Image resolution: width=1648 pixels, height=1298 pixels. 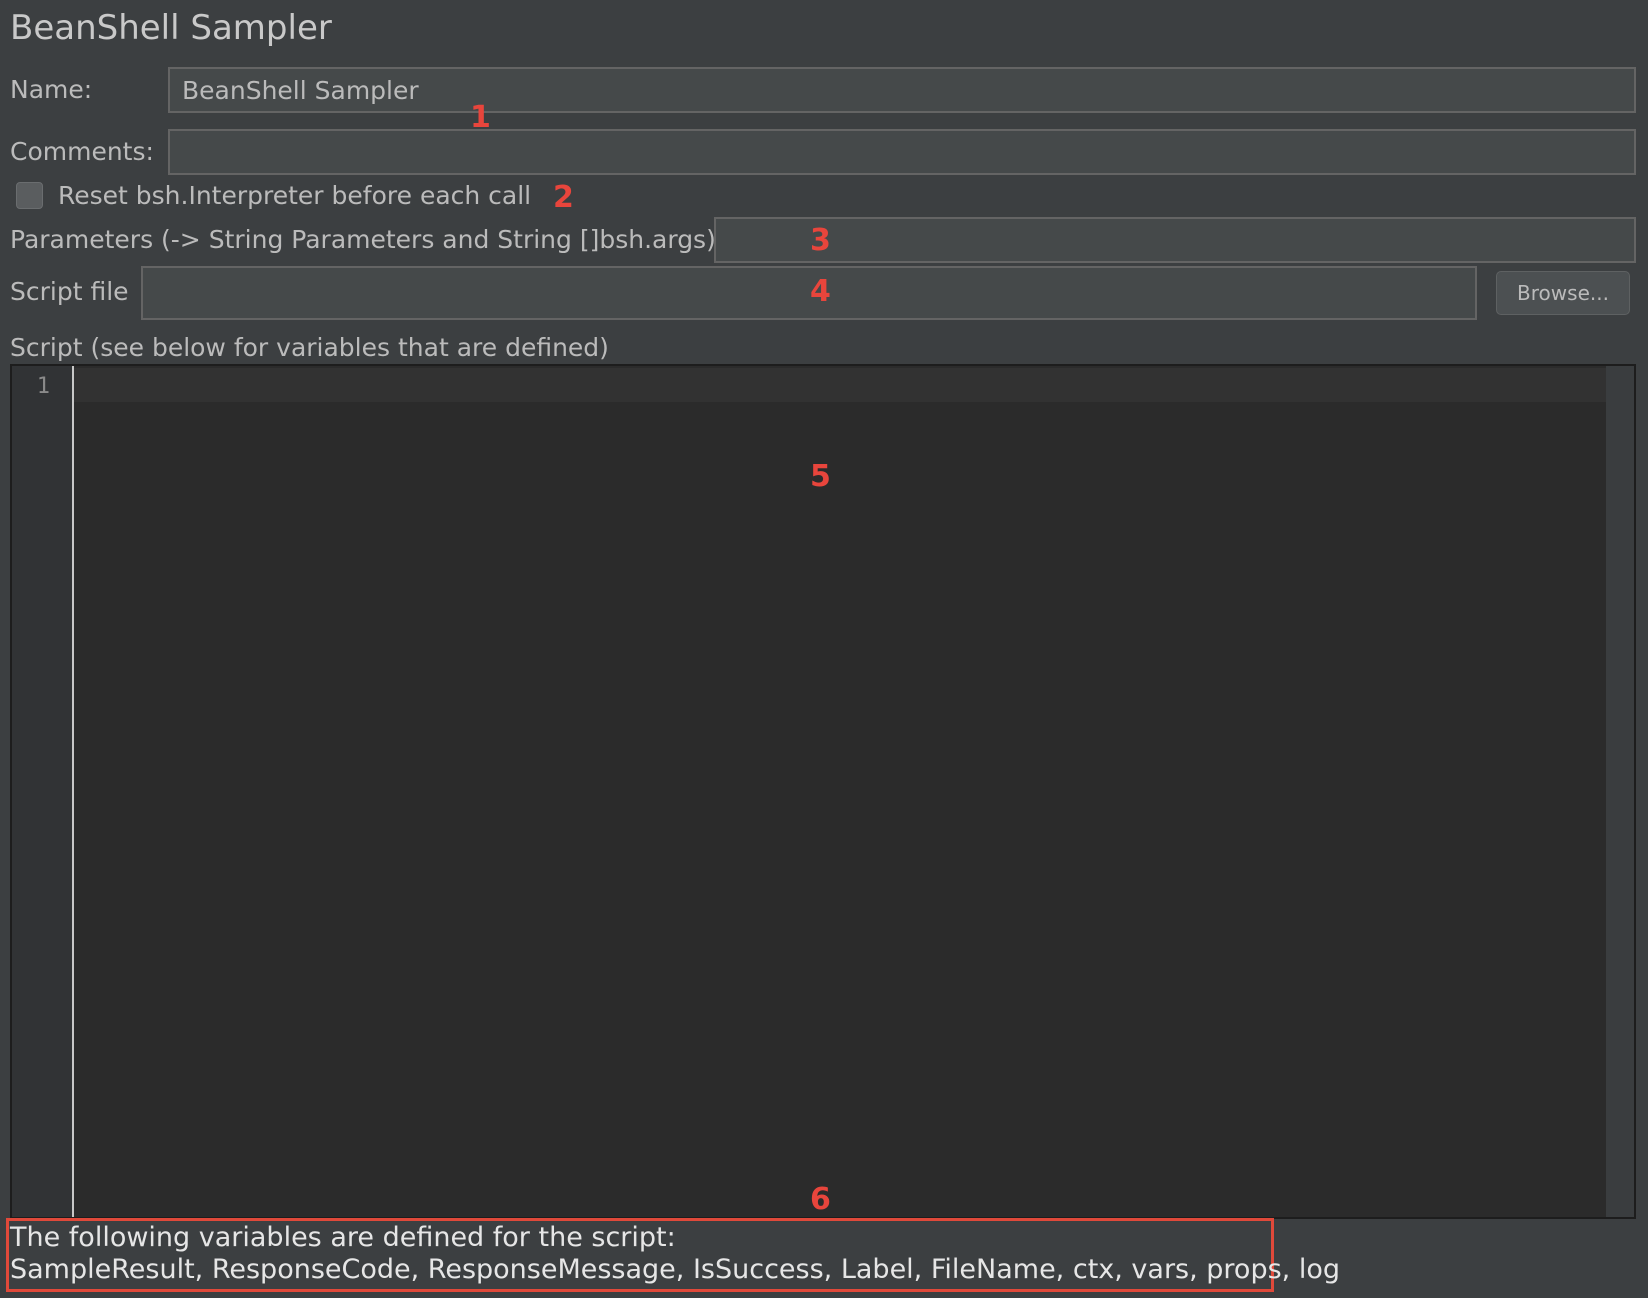 I want to click on reset-interpreter-checkbox, so click(x=29, y=195).